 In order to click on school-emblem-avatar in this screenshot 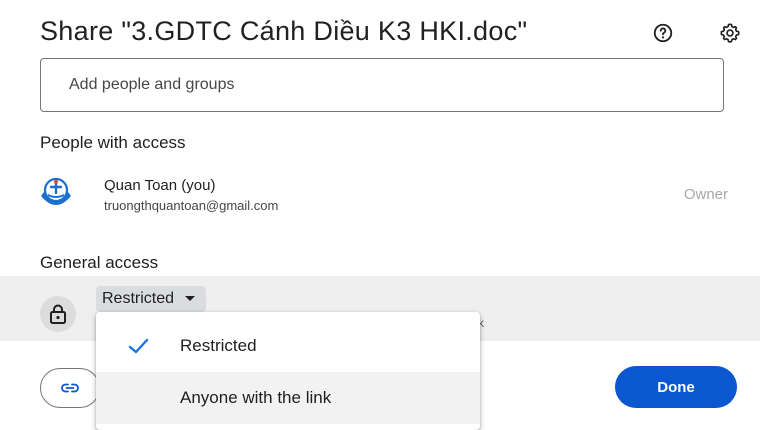, I will do `click(56, 191)`.